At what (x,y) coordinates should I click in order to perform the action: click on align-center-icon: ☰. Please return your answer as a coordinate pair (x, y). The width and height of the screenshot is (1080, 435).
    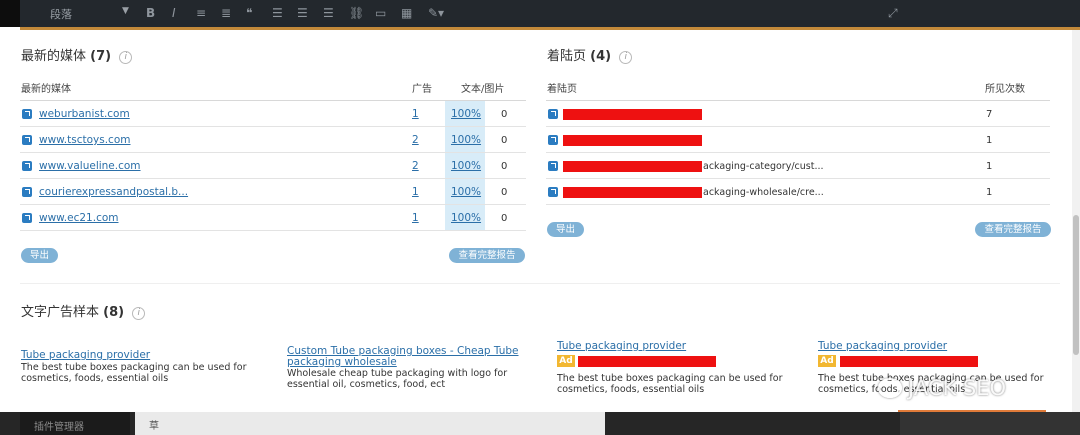
    Looking at the image, I should click on (302, 13).